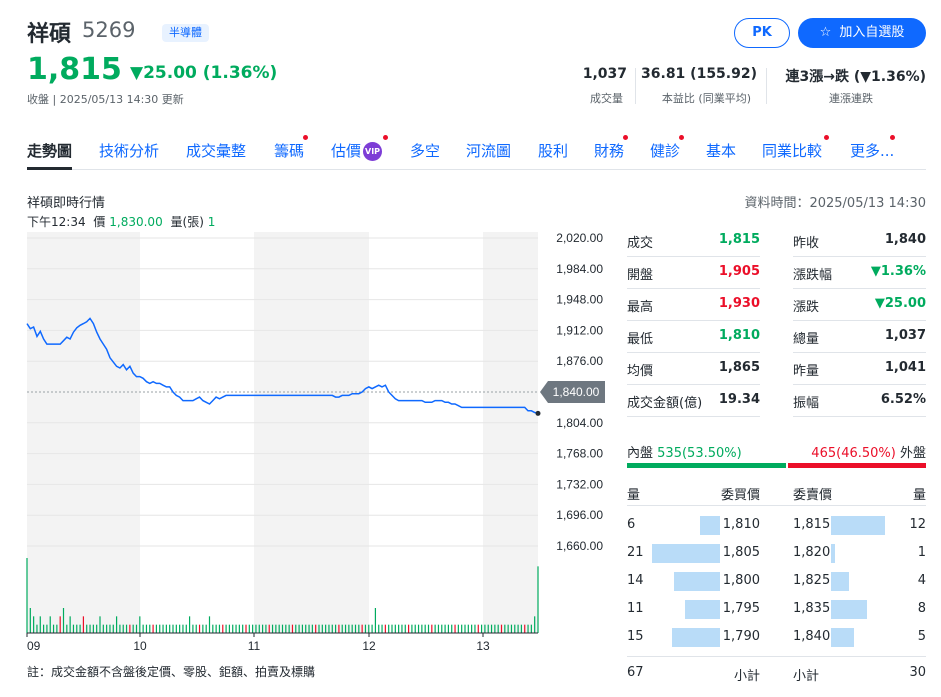  What do you see at coordinates (739, 239) in the screenshot?
I see `quote-value: 1,815` at bounding box center [739, 239].